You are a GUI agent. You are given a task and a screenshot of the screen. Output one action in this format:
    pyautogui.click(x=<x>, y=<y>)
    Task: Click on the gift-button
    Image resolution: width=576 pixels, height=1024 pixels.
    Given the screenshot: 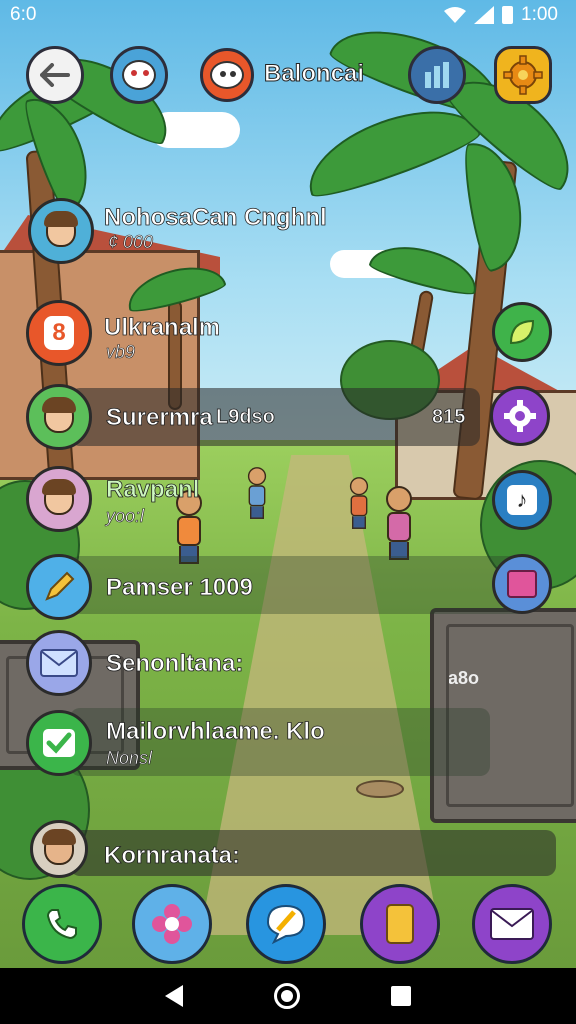 What is the action you would take?
    pyautogui.click(x=522, y=584)
    